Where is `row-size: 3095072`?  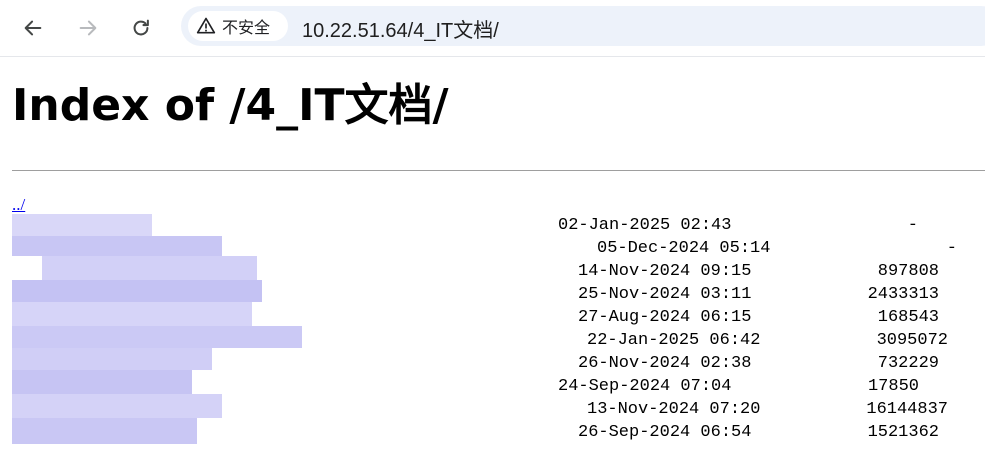 row-size: 3095072 is located at coordinates (912, 340).